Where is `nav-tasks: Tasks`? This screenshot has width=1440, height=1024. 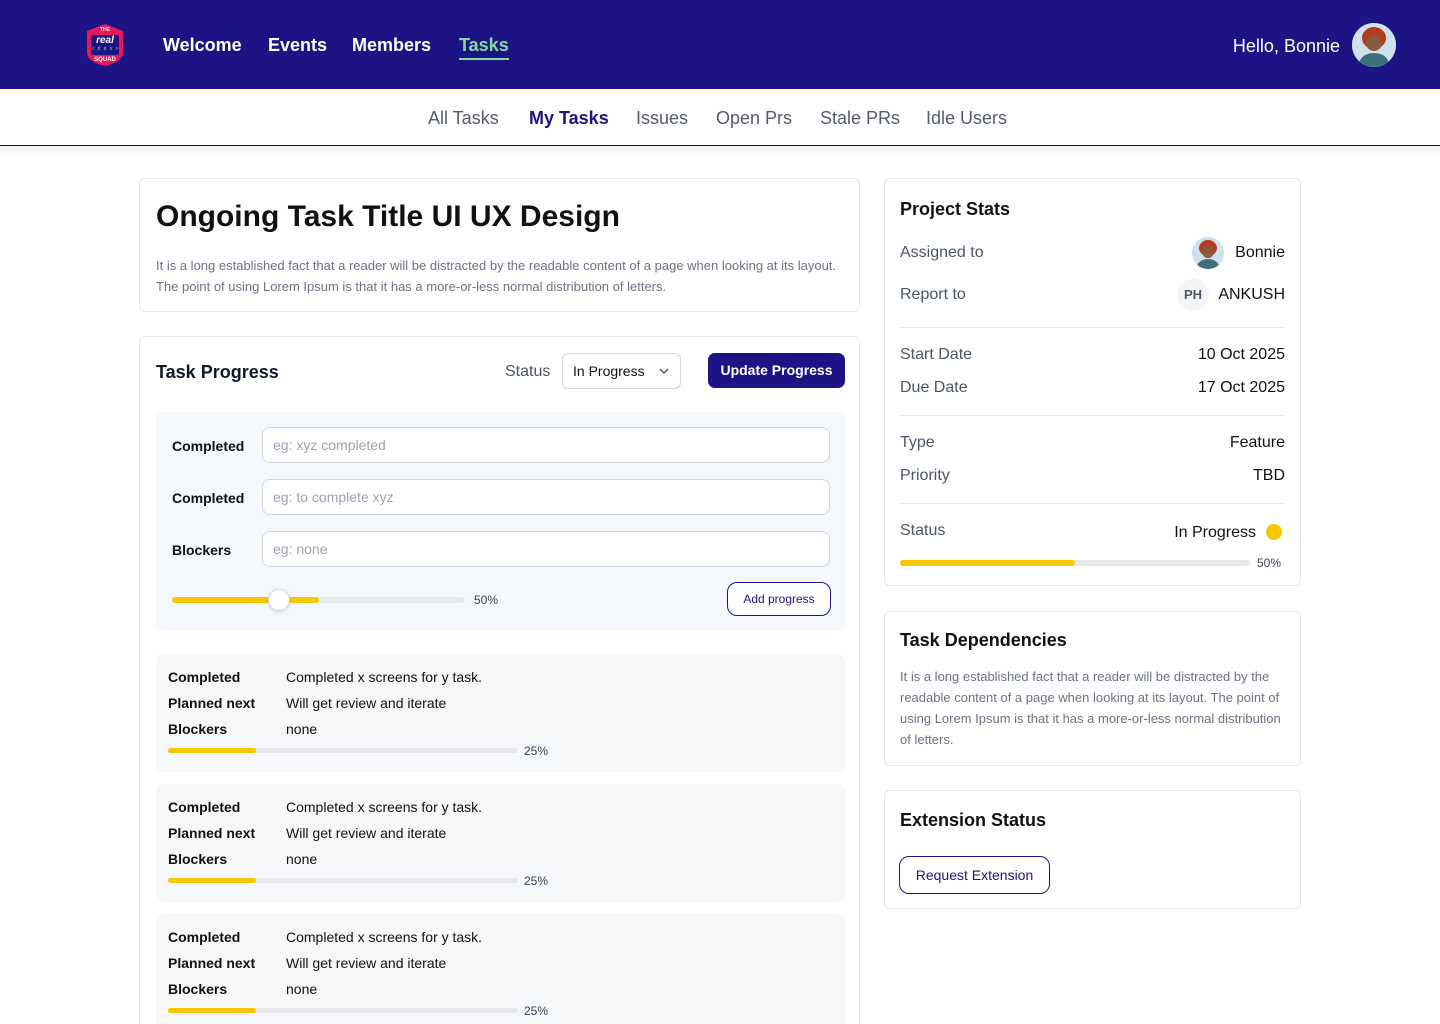 nav-tasks: Tasks is located at coordinates (484, 46).